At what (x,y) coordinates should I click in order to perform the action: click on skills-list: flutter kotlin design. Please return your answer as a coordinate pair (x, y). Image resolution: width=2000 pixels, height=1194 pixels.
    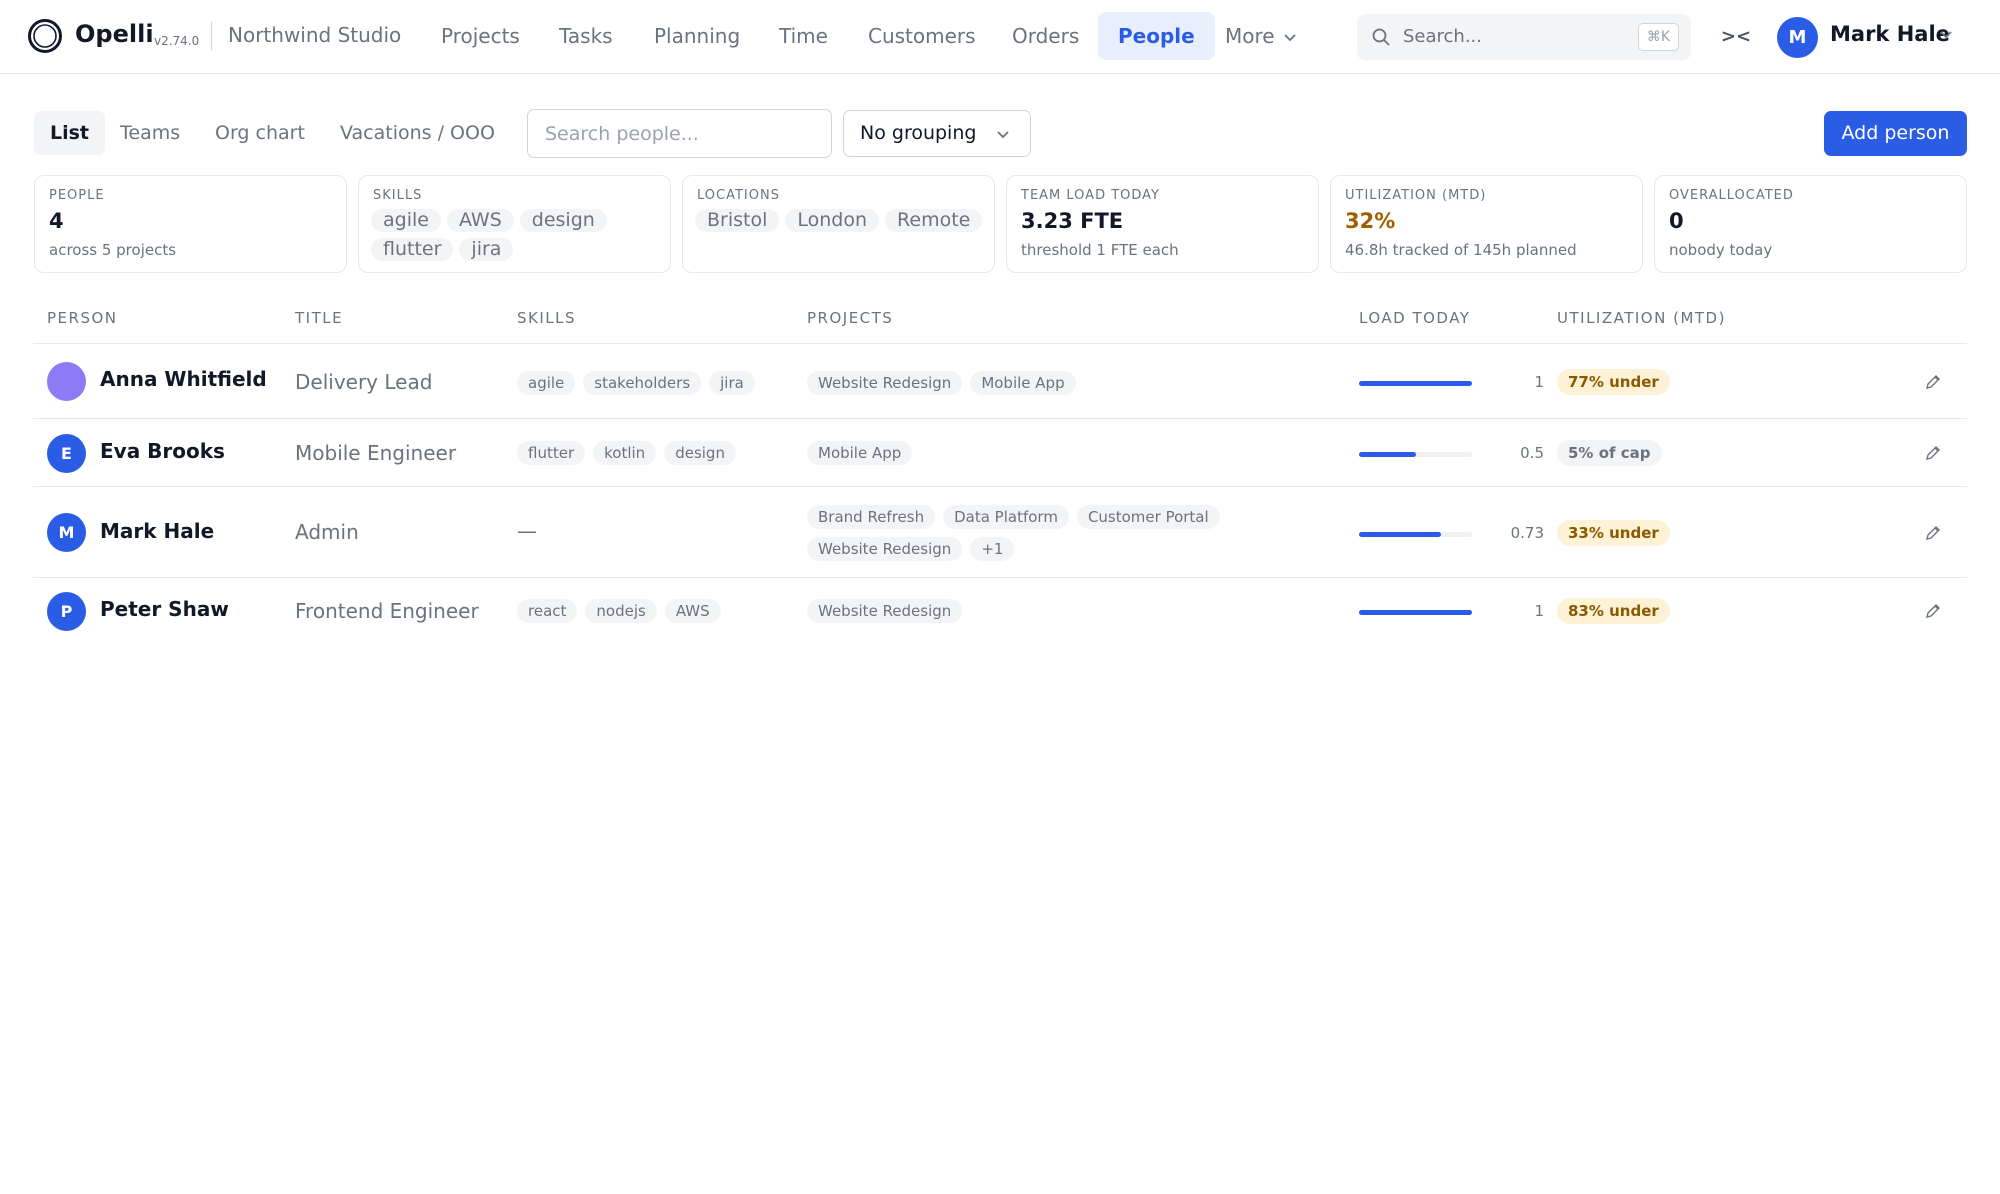
    Looking at the image, I should click on (626, 453).